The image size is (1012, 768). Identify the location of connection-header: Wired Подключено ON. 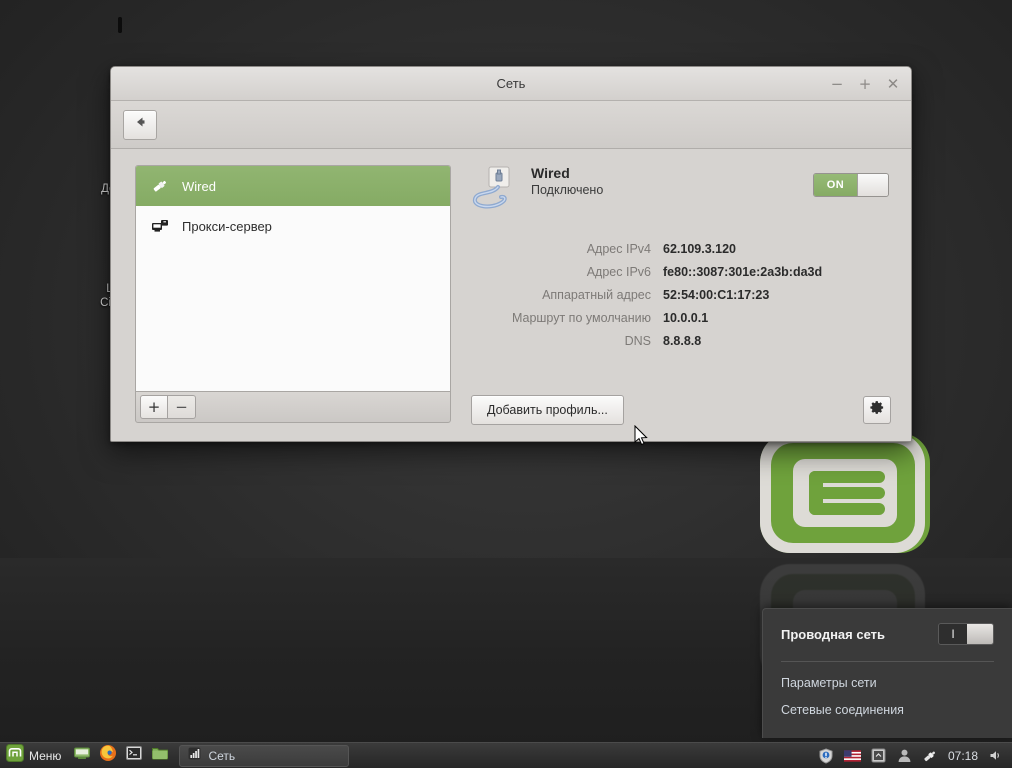
(681, 190).